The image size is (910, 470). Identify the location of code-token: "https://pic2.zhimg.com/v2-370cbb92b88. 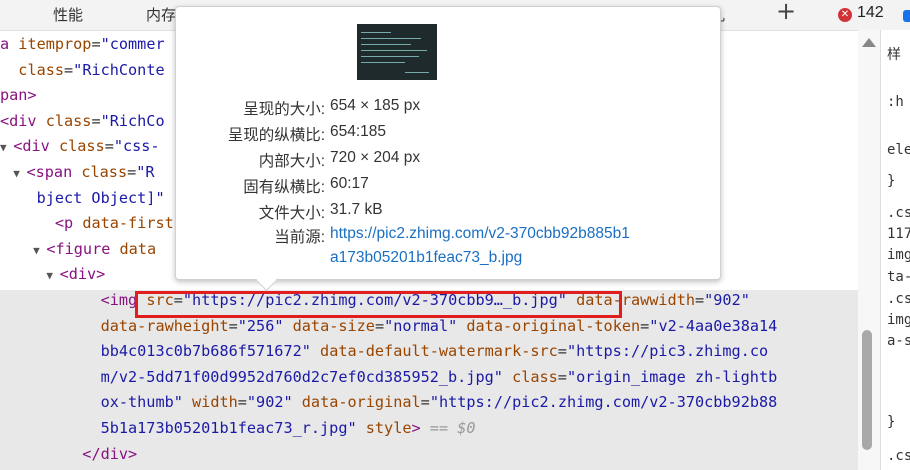
(603, 402).